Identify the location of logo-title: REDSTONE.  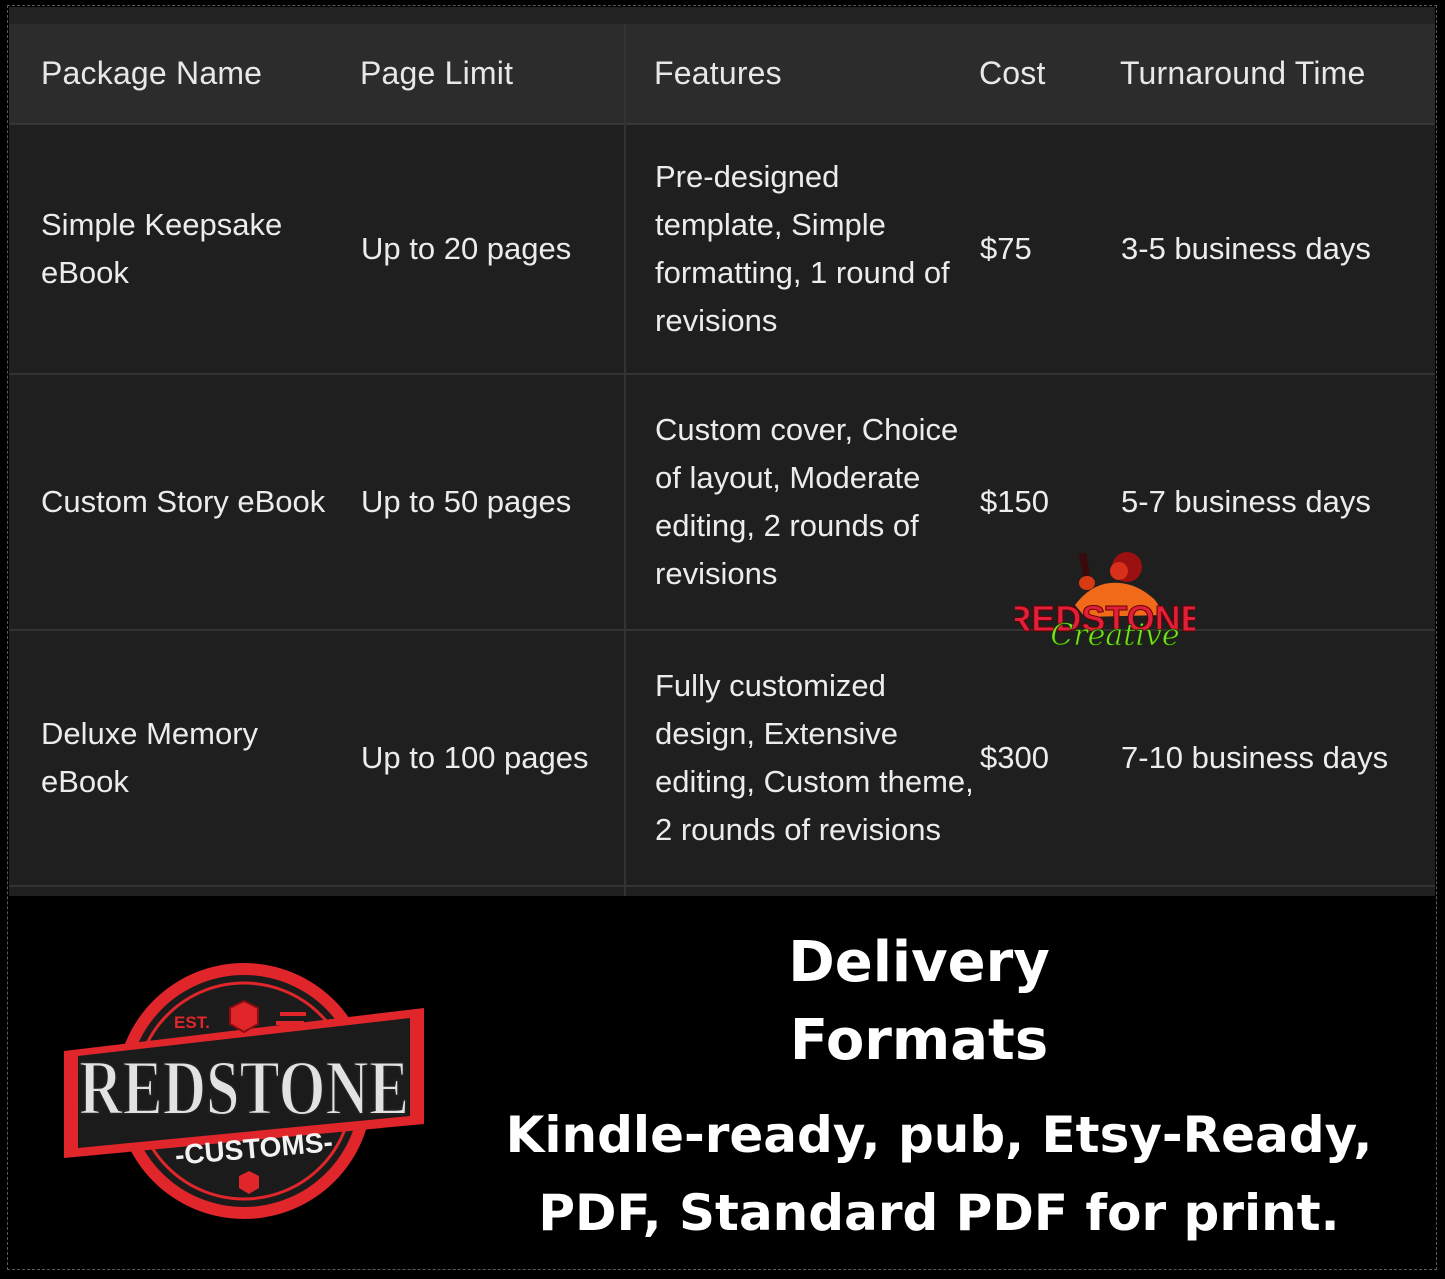
(244, 1087).